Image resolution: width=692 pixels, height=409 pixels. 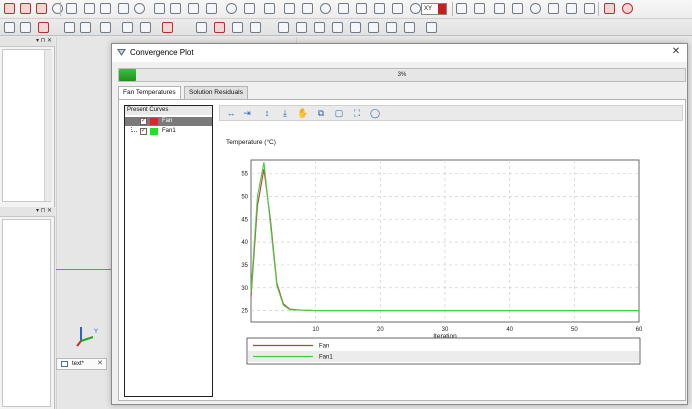 What do you see at coordinates (357, 113) in the screenshot?
I see `zoom-extents-icon: ⛶` at bounding box center [357, 113].